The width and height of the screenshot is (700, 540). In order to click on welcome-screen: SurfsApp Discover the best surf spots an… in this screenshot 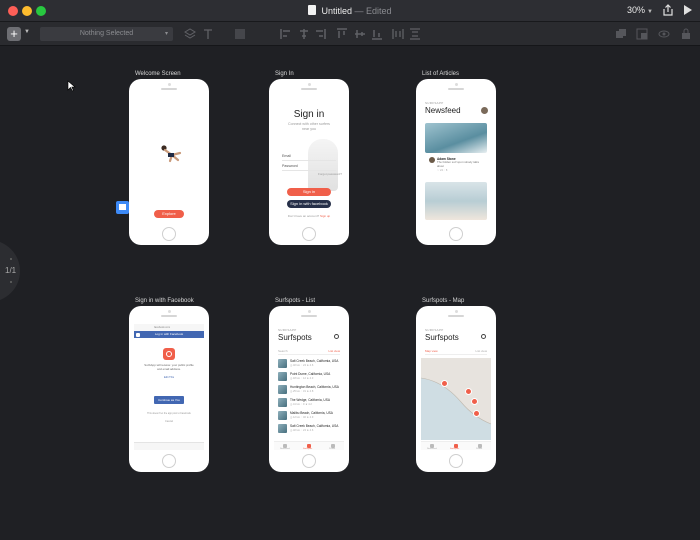, I will do `click(169, 160)`.